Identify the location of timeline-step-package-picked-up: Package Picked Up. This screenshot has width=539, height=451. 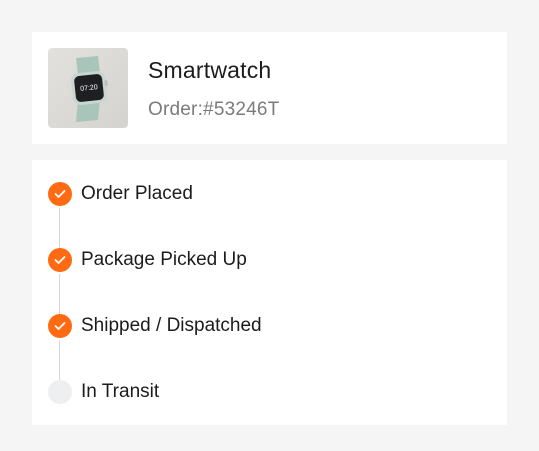
(147, 260).